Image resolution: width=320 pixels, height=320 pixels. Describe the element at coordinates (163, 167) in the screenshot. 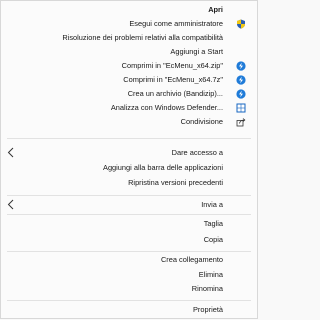

I see `menu-item-pin-taskbar-label: Aggiungi alla barra delle applicazioni` at that location.